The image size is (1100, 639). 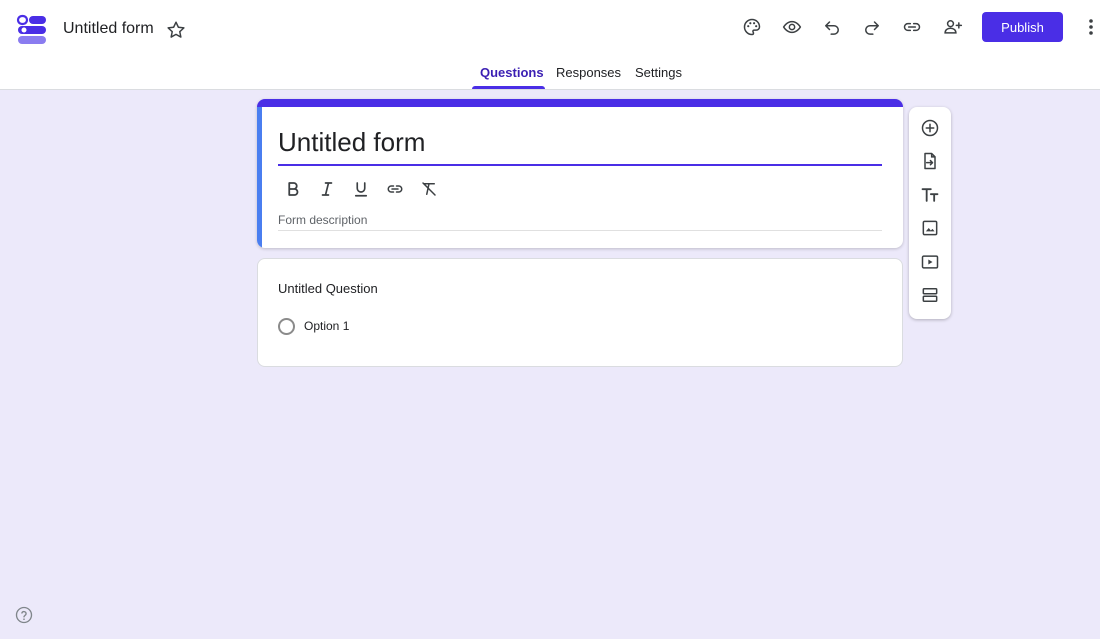 What do you see at coordinates (930, 195) in the screenshot?
I see `title-text-icon` at bounding box center [930, 195].